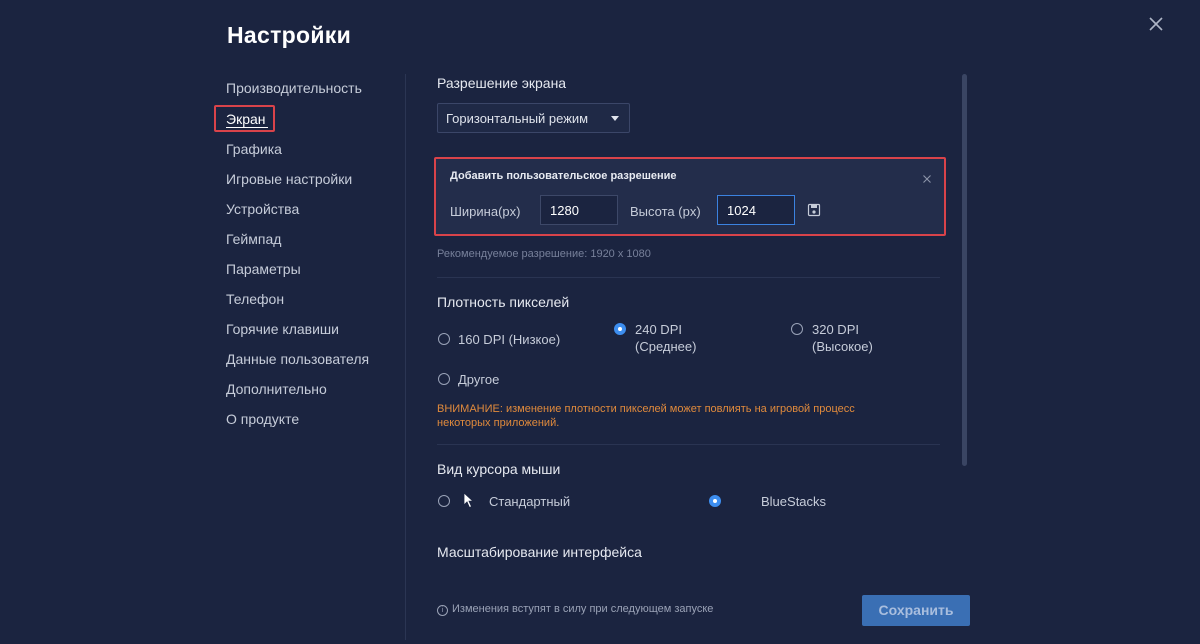 The width and height of the screenshot is (1200, 644). What do you see at coordinates (517, 118) in the screenshot?
I see `orientation-selected-value: Горизонтальный режим` at bounding box center [517, 118].